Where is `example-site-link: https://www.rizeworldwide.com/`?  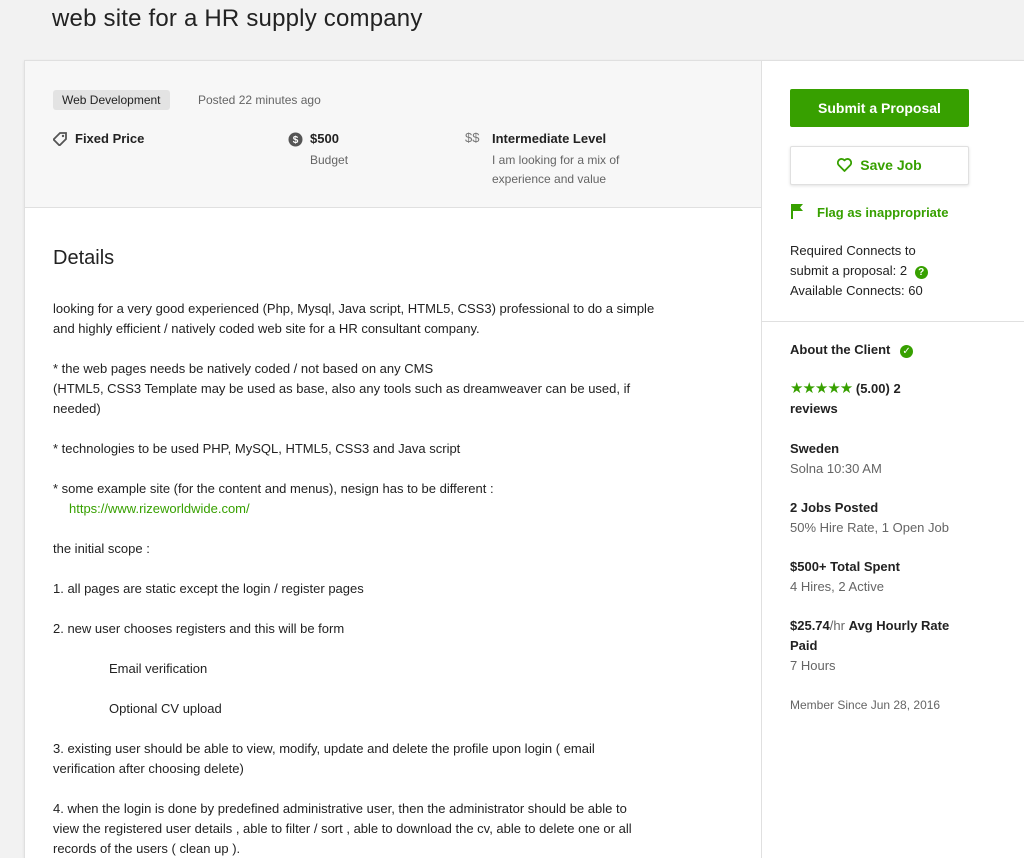
example-site-link: https://www.rizeworldwide.com/ is located at coordinates (151, 509).